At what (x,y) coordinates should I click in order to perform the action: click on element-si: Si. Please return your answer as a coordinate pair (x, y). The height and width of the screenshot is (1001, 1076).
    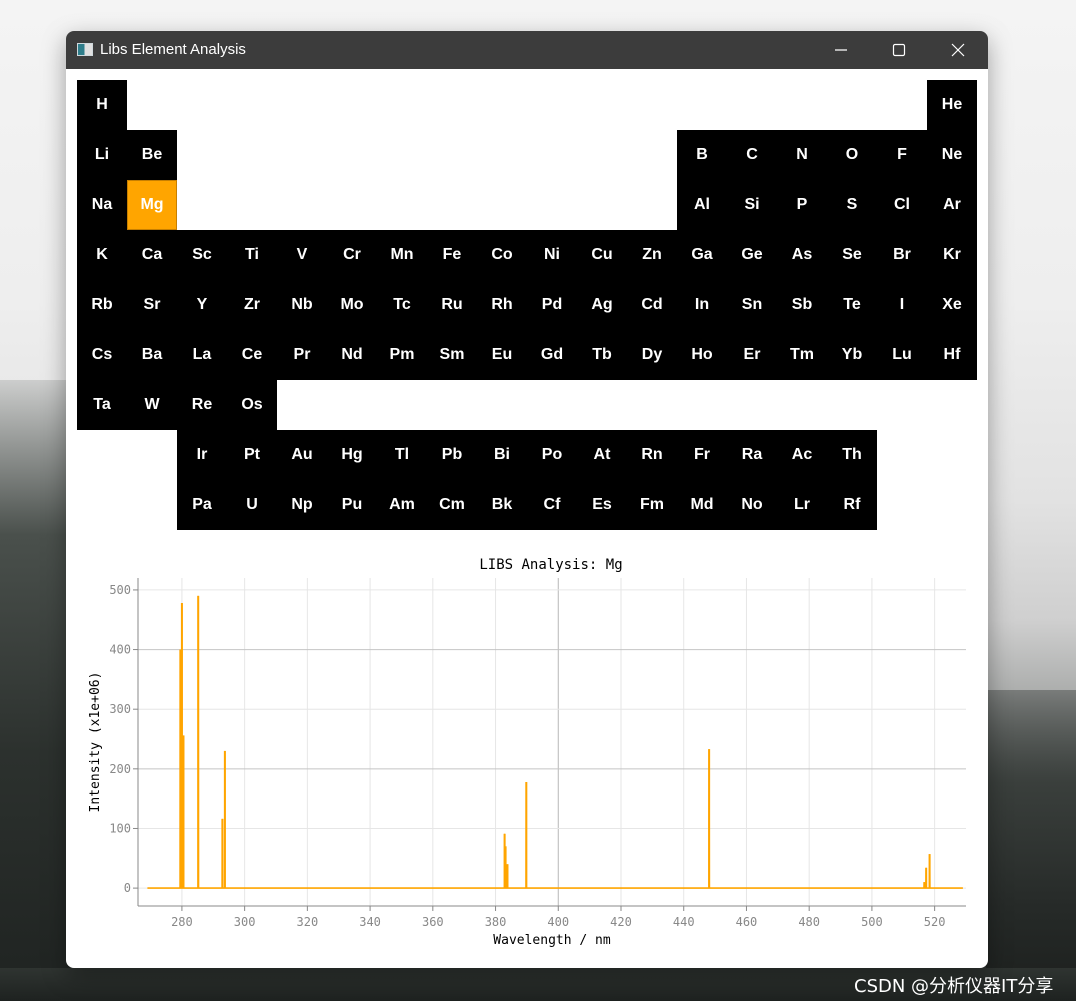
    Looking at the image, I should click on (752, 205).